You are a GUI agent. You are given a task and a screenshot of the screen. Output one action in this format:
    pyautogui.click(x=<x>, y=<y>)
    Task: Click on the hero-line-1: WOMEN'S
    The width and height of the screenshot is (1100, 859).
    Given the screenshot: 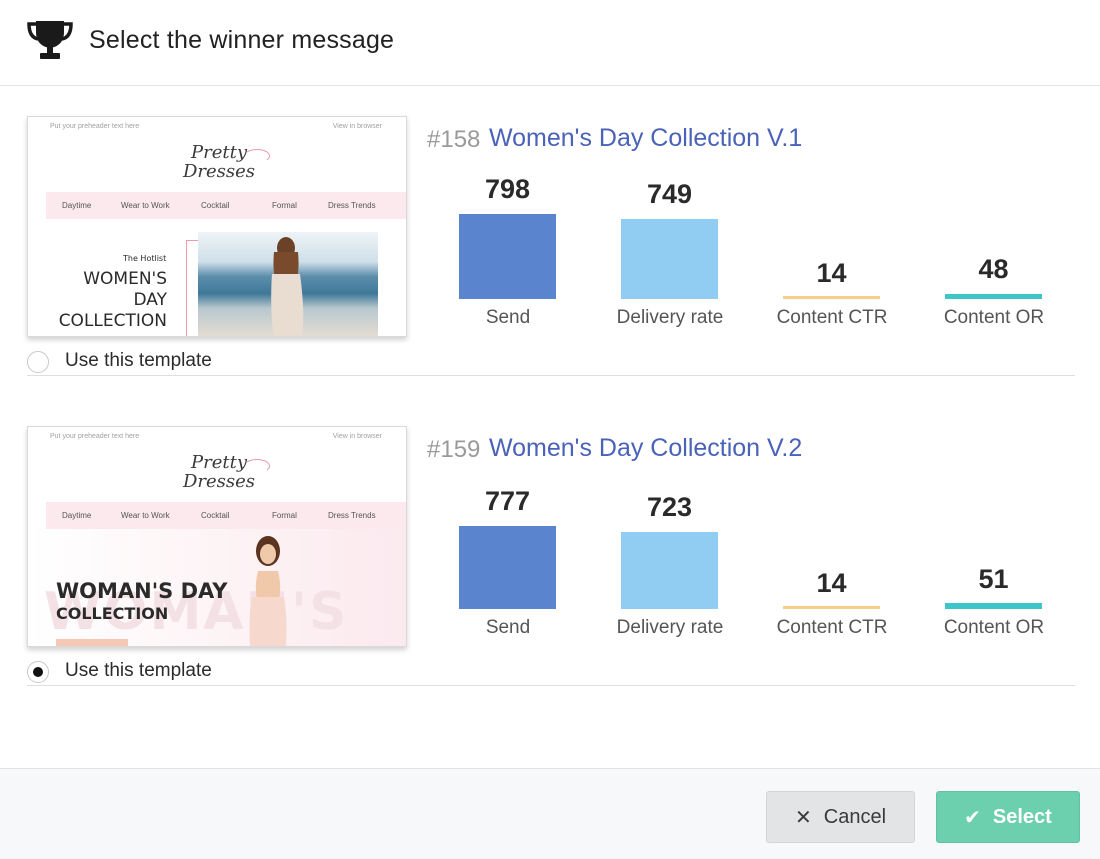 What is the action you would take?
    pyautogui.click(x=125, y=279)
    